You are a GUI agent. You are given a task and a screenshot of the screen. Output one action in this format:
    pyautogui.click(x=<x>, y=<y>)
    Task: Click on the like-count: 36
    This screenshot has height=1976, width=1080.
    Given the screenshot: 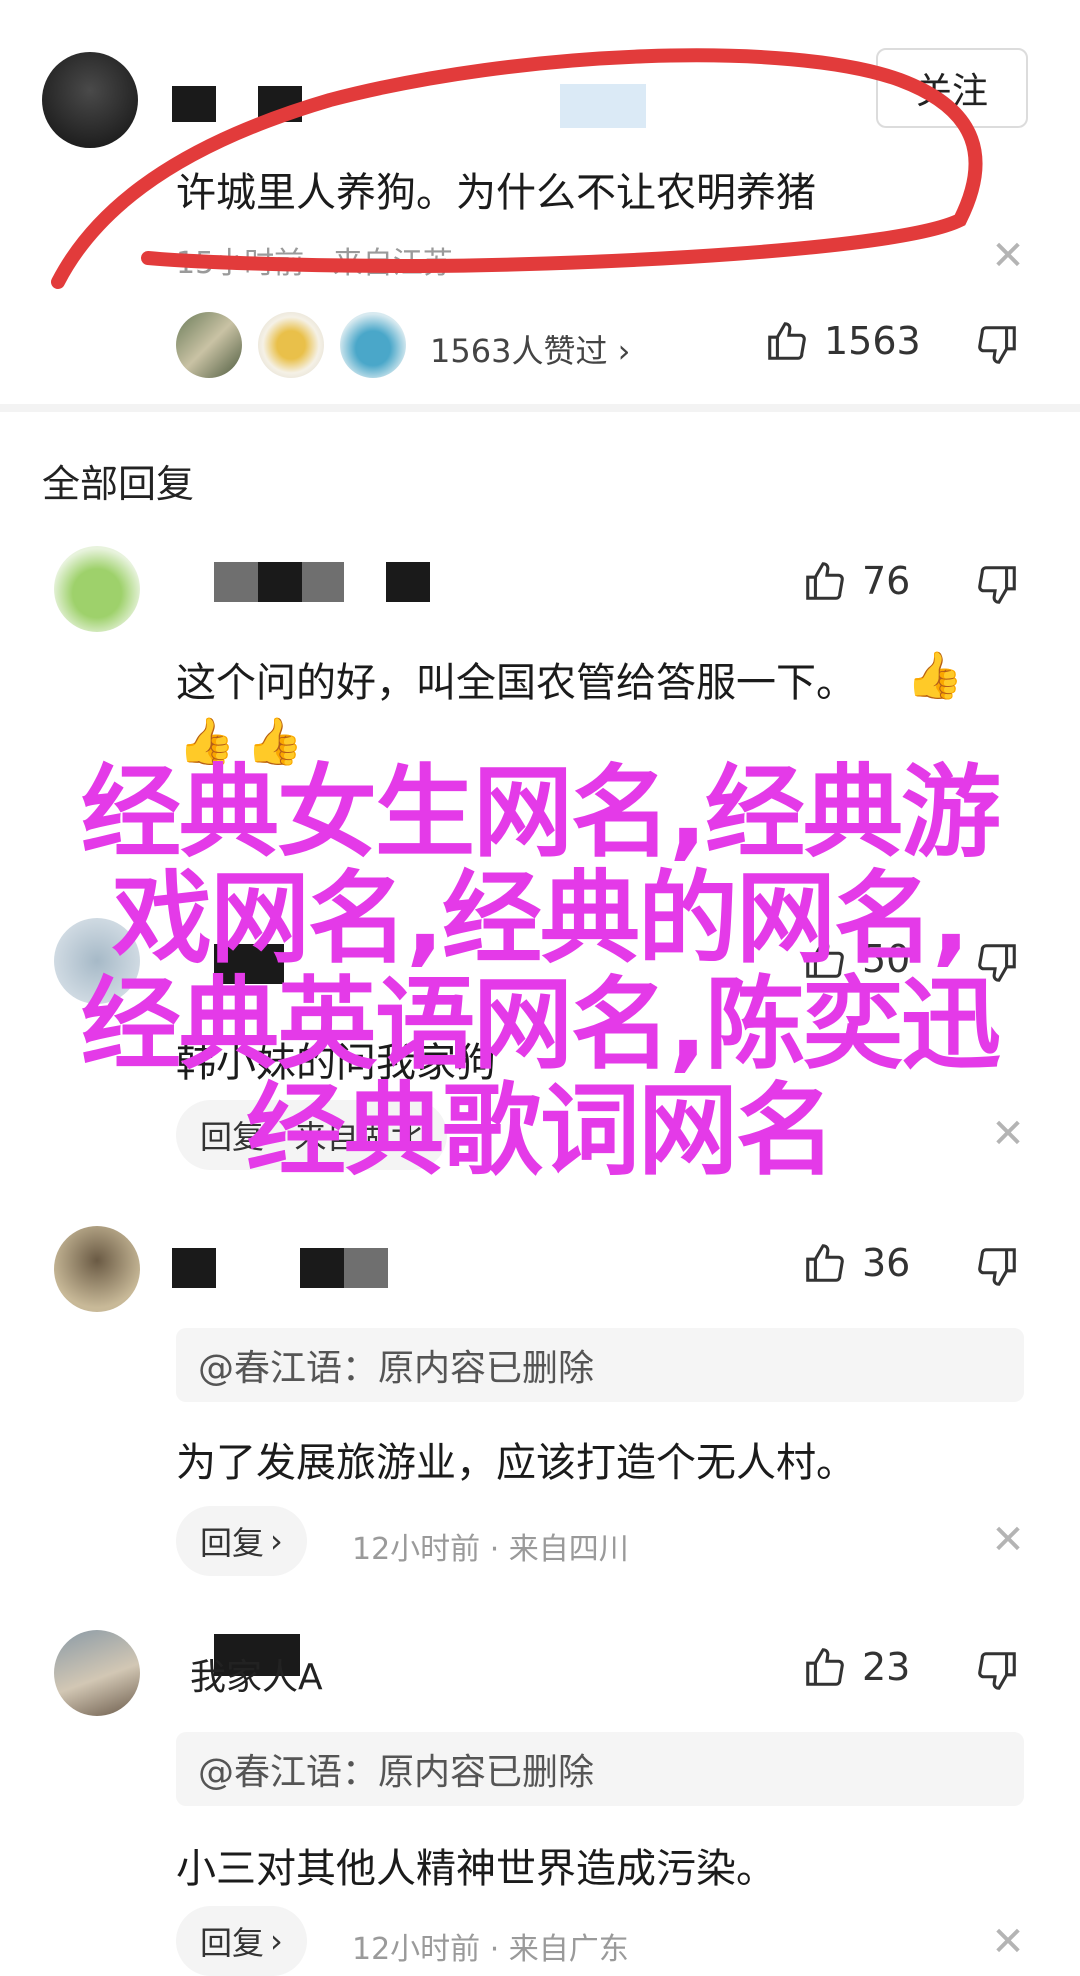 What is the action you would take?
    pyautogui.click(x=886, y=1263)
    